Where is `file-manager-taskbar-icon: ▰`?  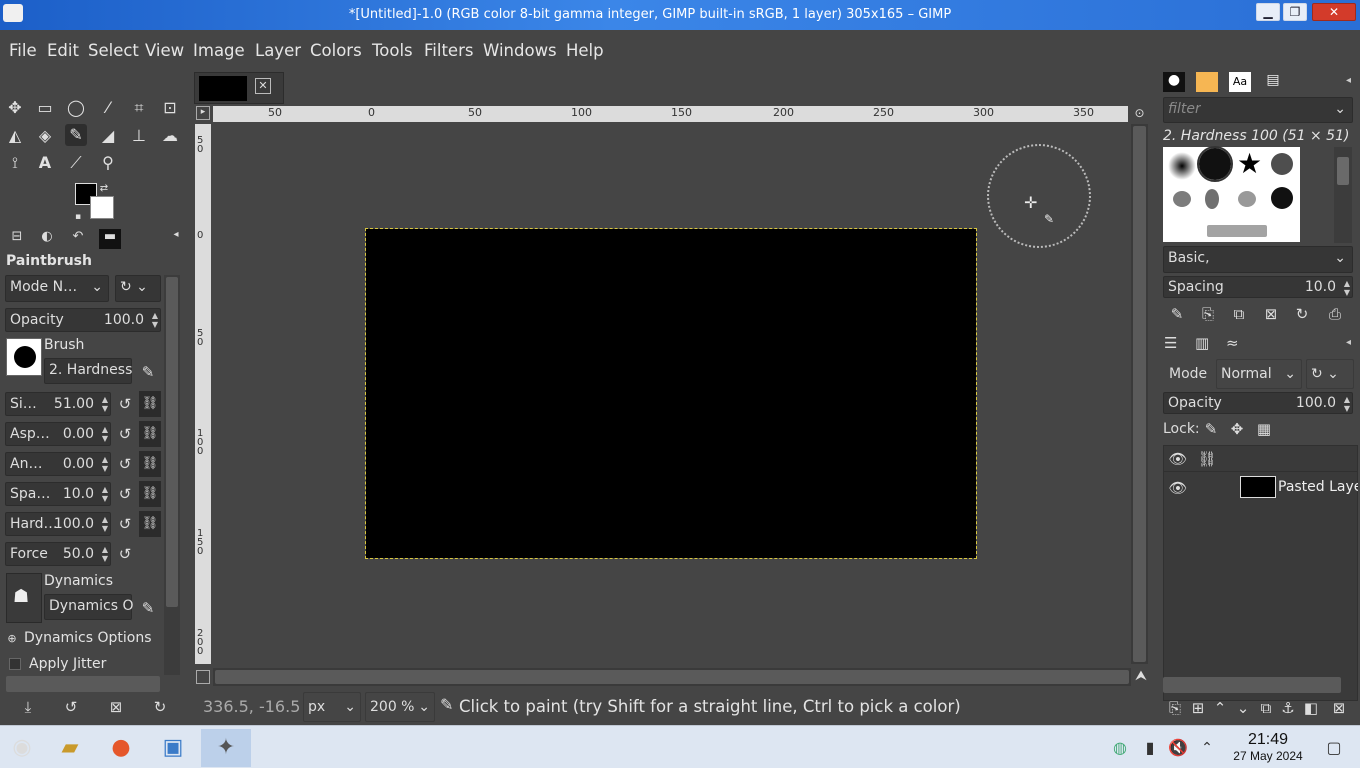 file-manager-taskbar-icon: ▰ is located at coordinates (70, 748).